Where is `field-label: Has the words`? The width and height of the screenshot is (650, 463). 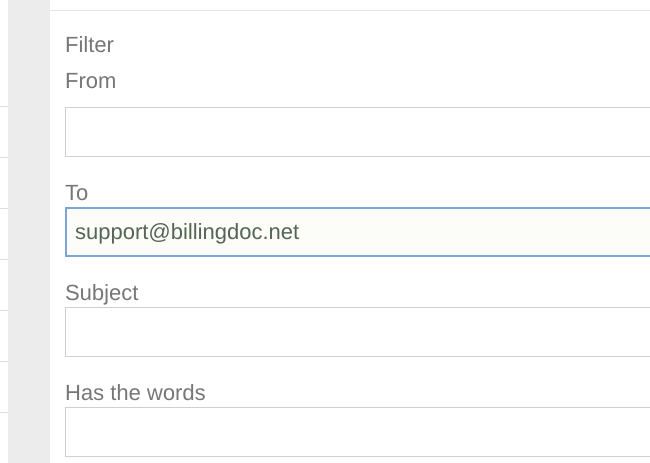
field-label: Has the words is located at coordinates (136, 393).